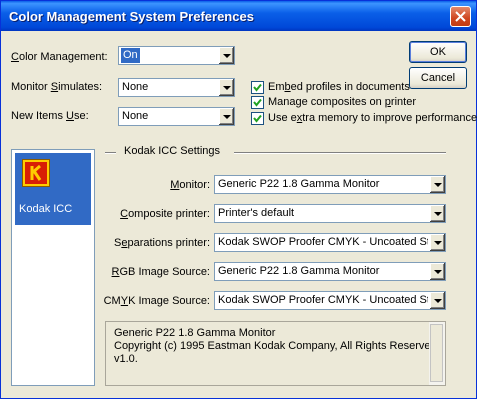 The height and width of the screenshot is (399, 477). I want to click on color-management-label: Color Management:, so click(59, 57).